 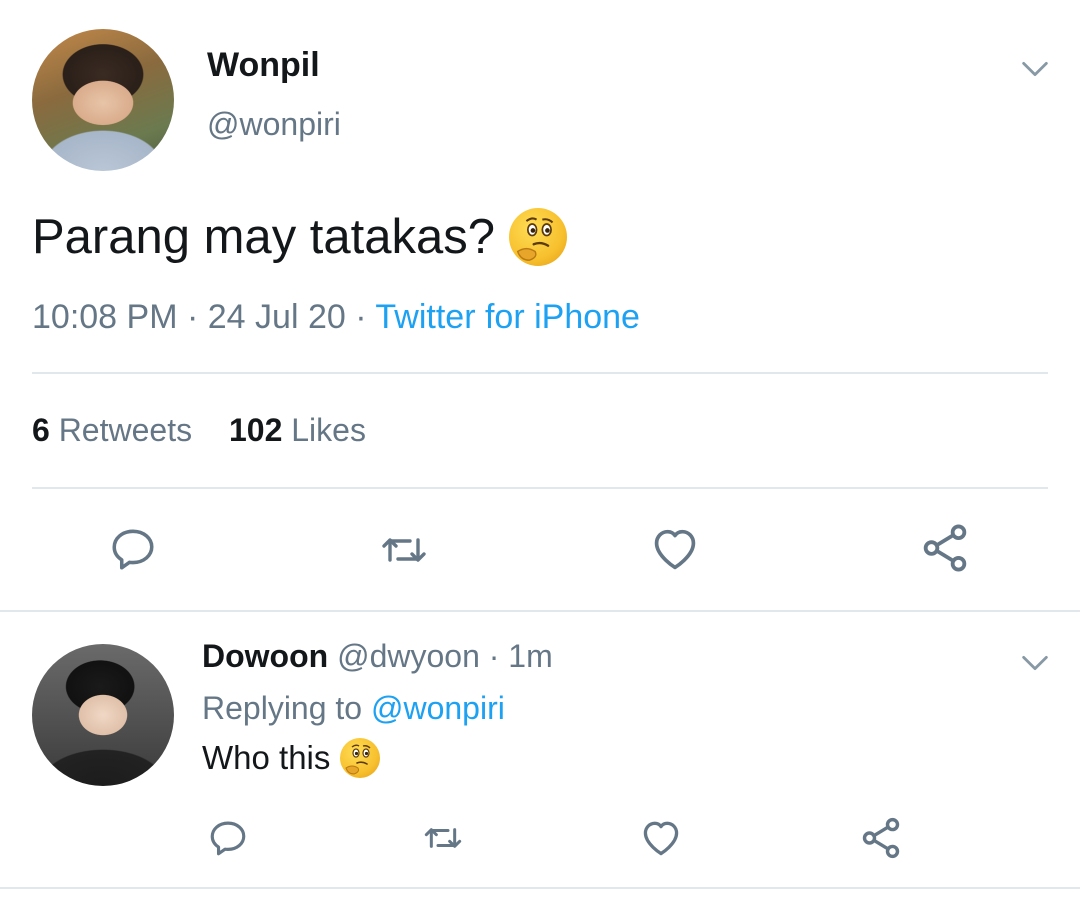 I want to click on tweet-stats: 6 Retweets 102 Likes, so click(x=199, y=430).